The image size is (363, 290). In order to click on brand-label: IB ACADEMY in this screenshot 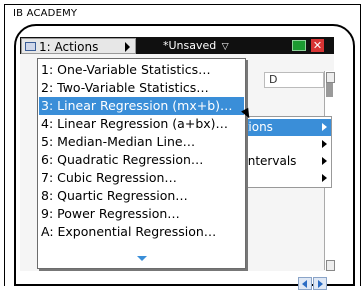, I will do `click(45, 13)`.